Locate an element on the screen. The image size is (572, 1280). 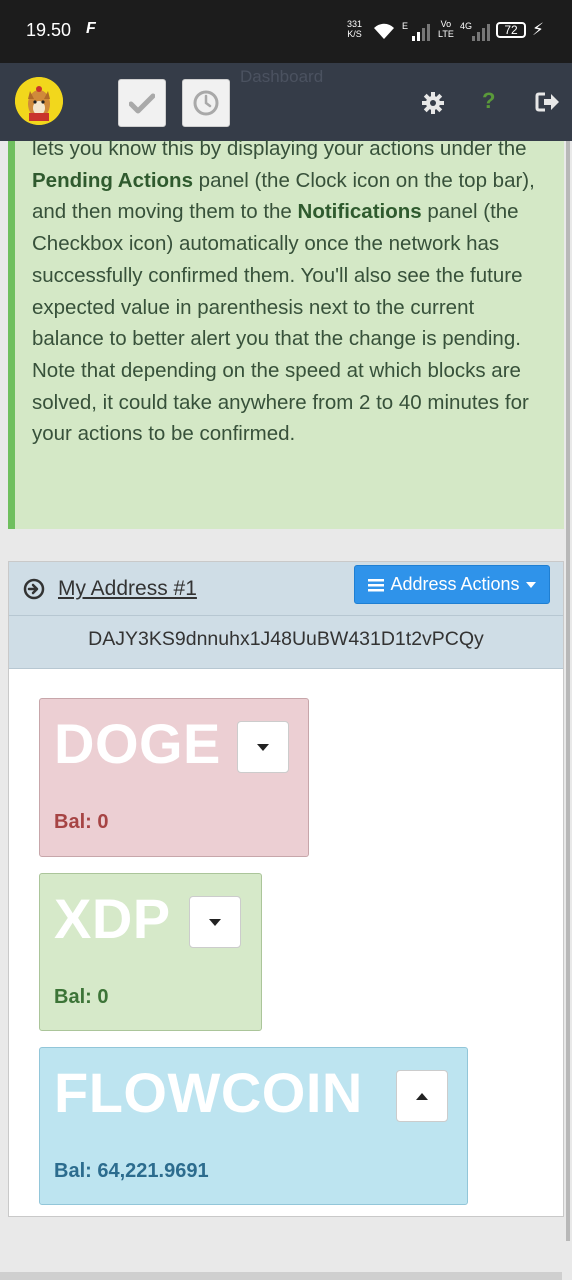
signal-4g-icon: 4G is located at coordinates (476, 33).